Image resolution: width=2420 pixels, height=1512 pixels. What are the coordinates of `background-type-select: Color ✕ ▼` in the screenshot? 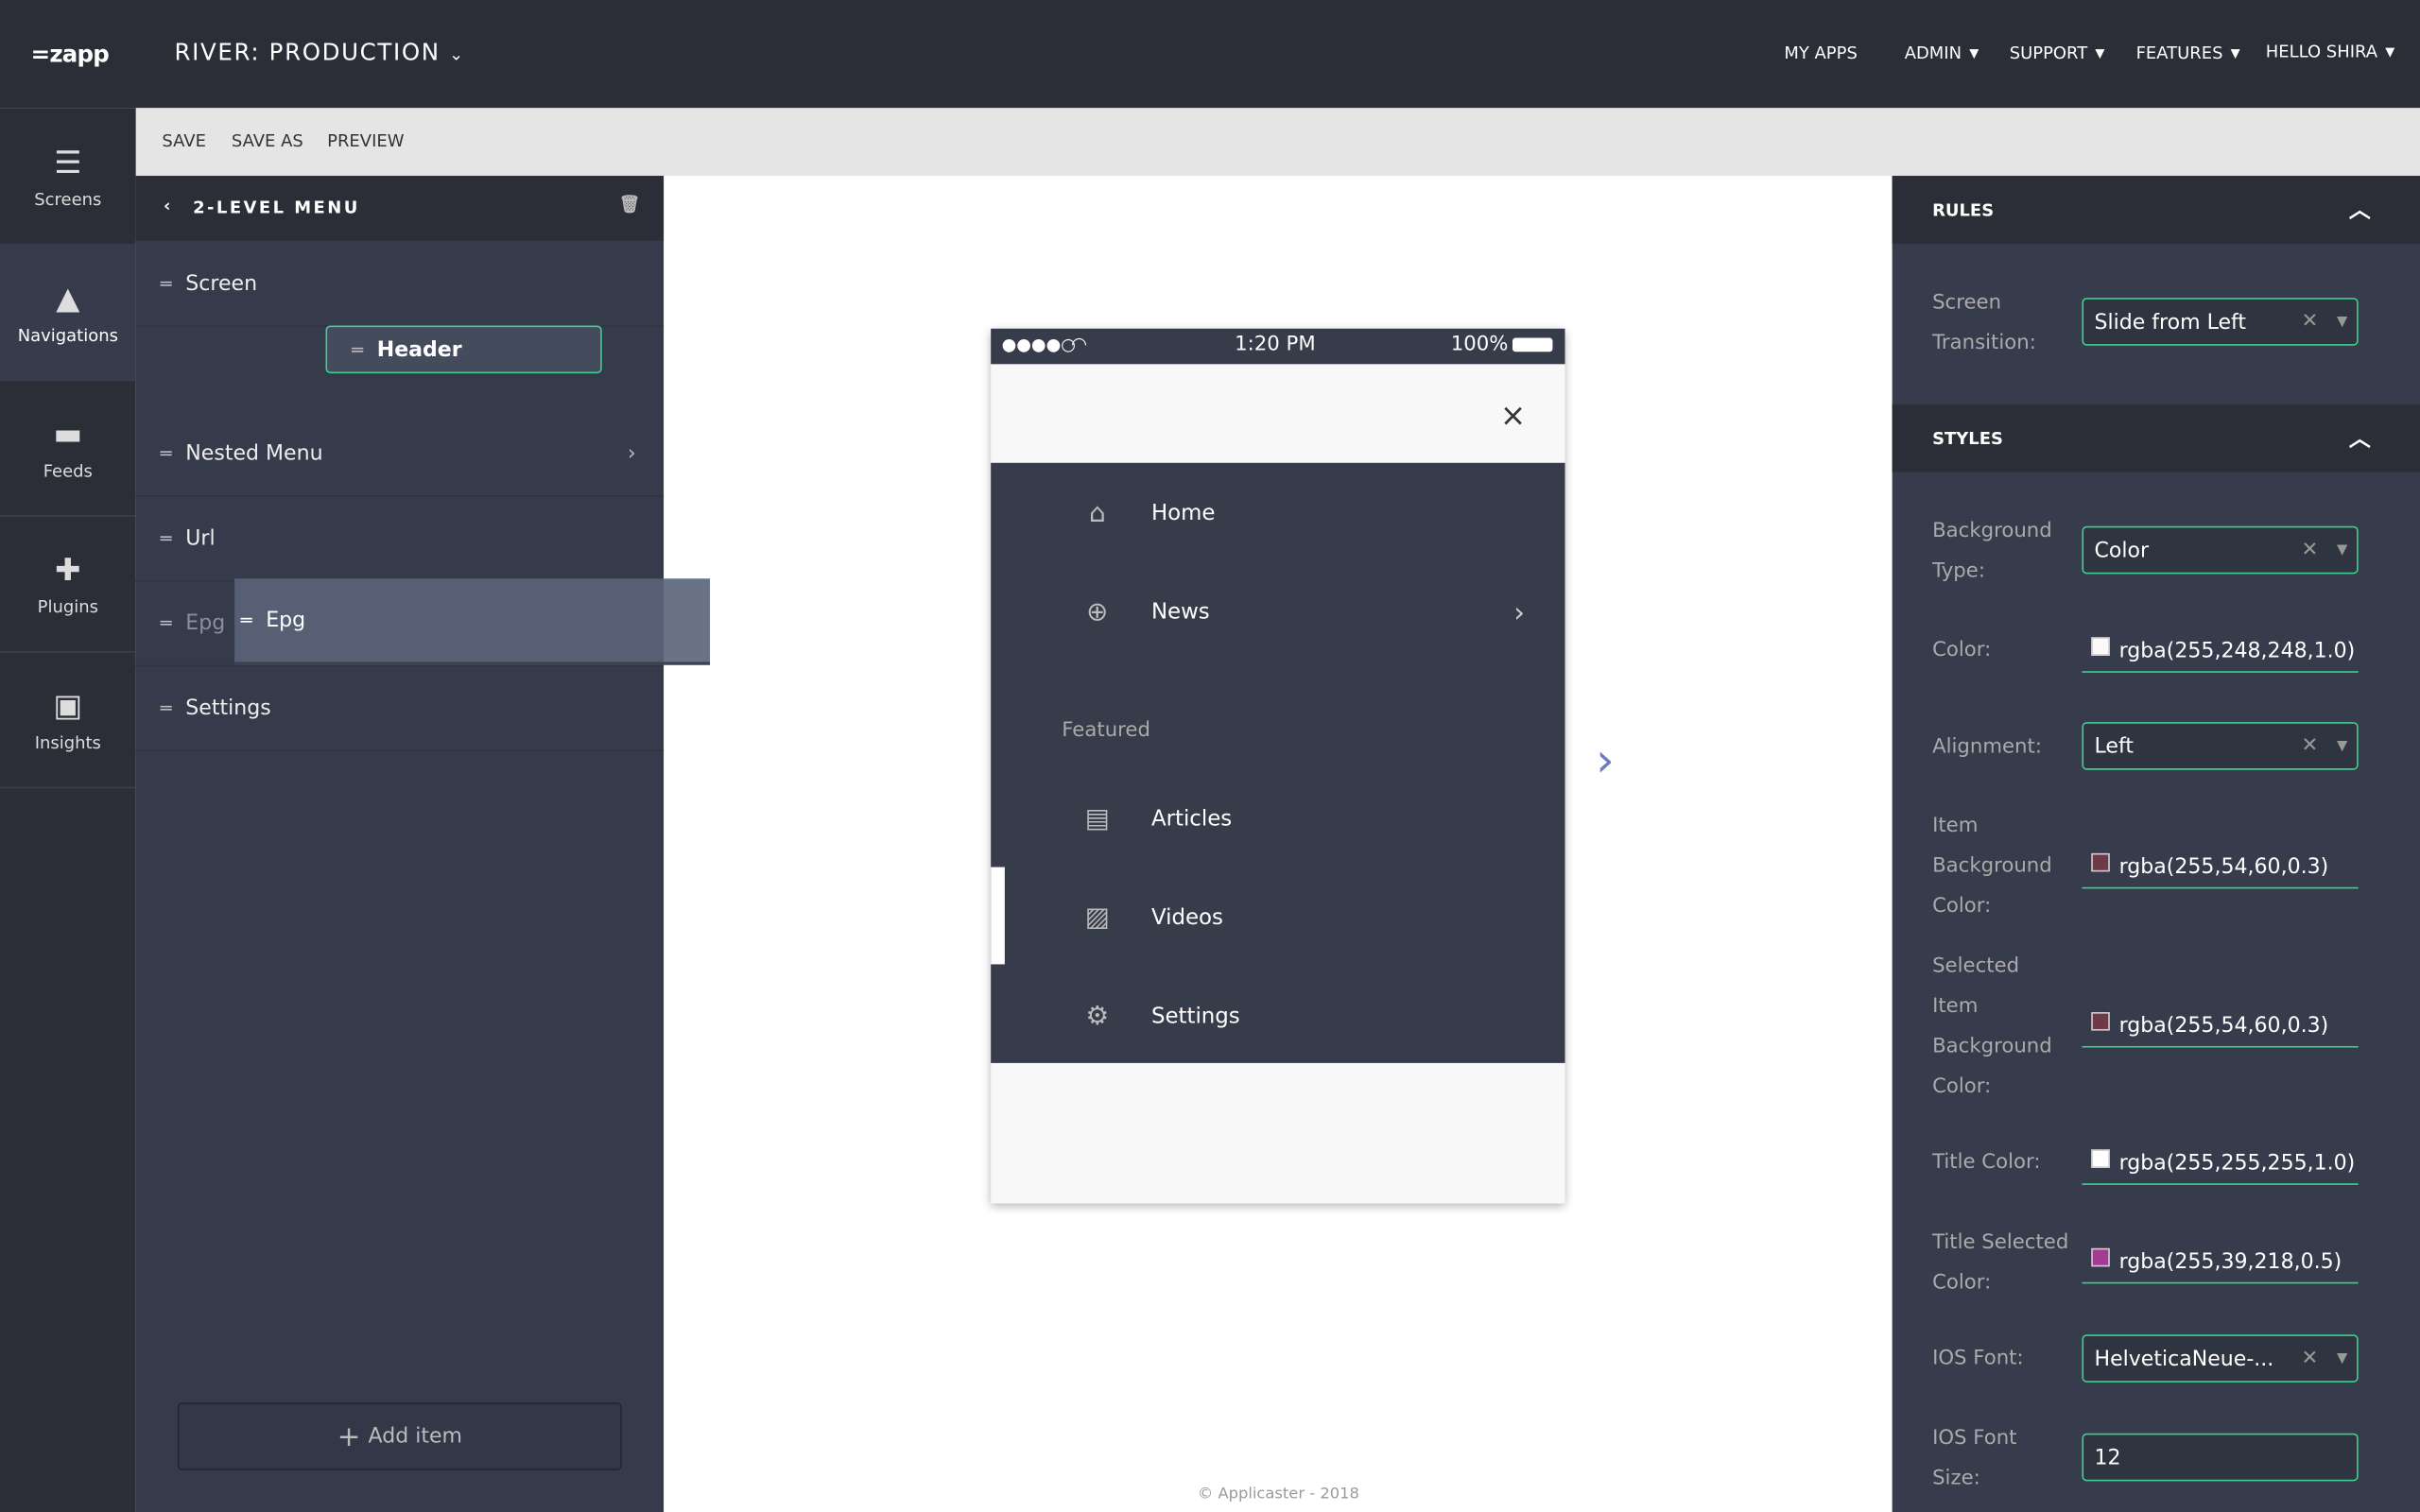 It's located at (2220, 550).